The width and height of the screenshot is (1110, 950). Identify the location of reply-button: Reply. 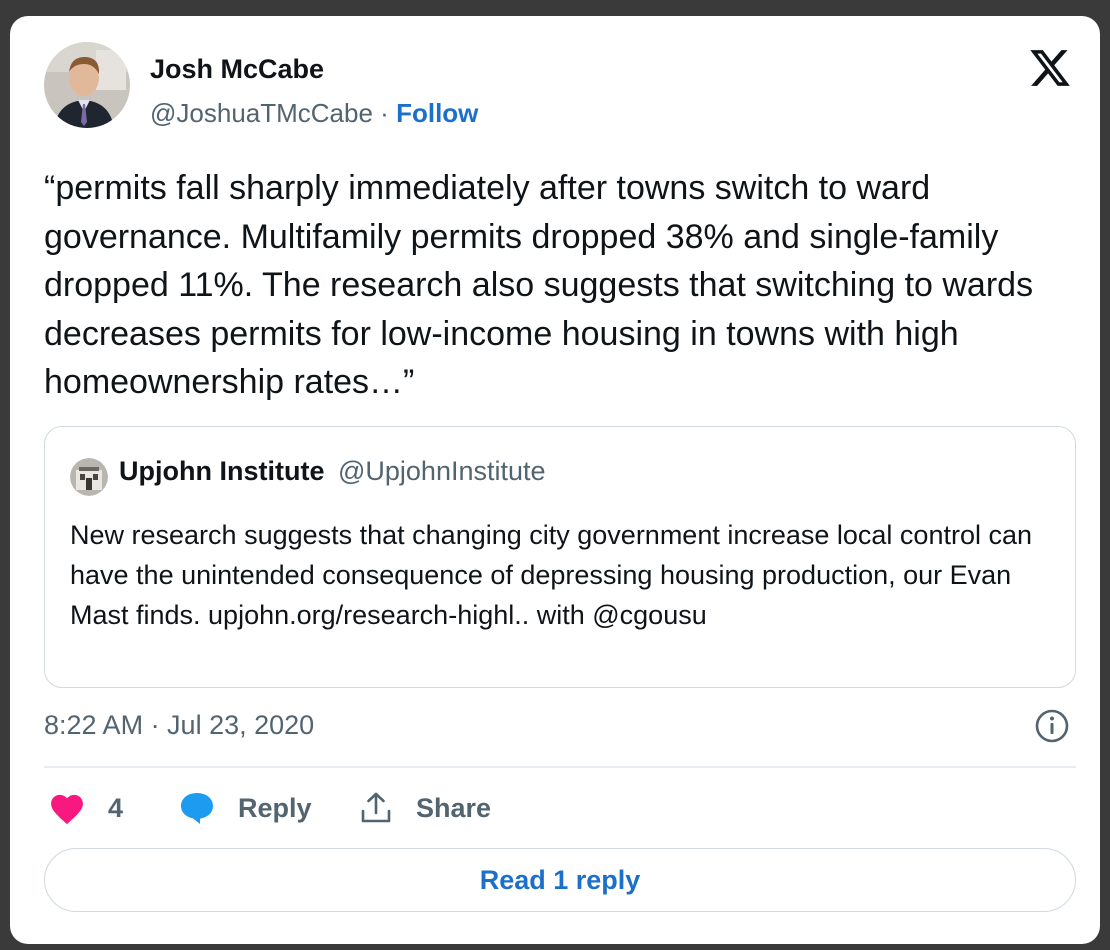
(245, 808).